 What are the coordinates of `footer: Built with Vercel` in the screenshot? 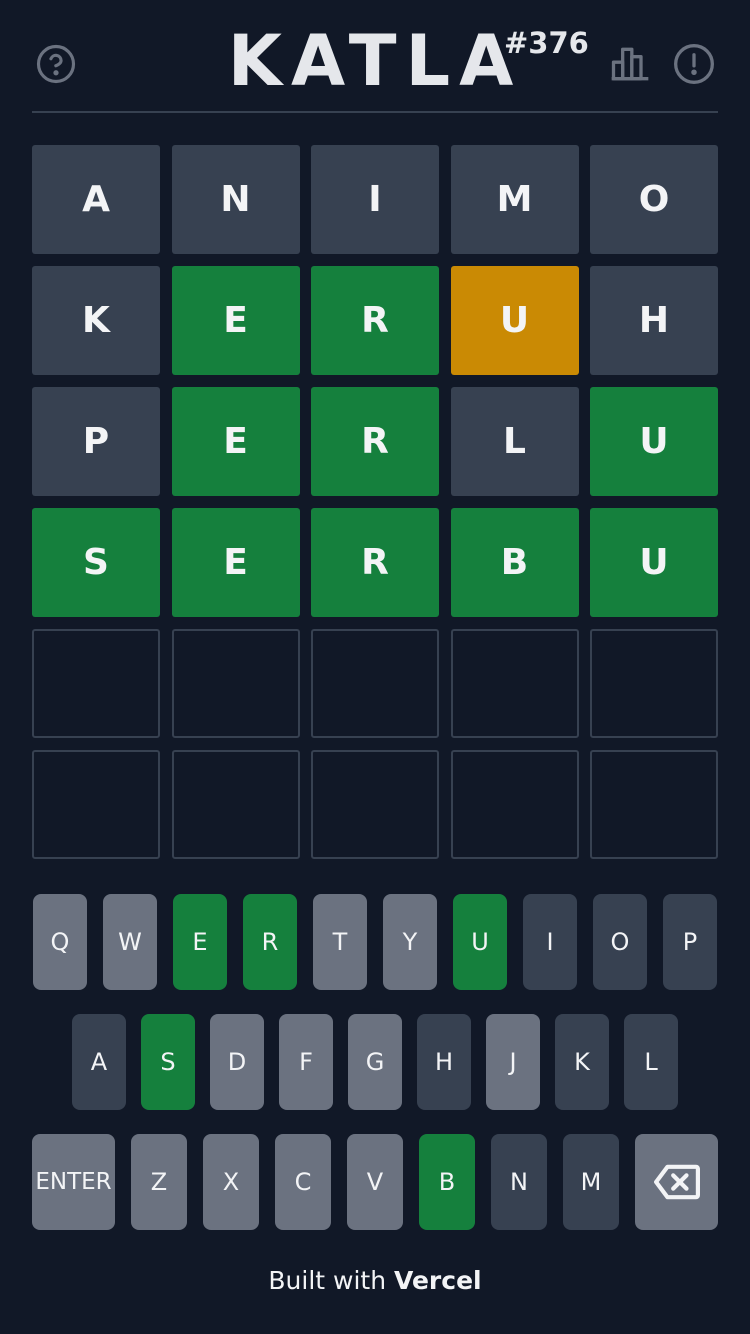 It's located at (375, 1280).